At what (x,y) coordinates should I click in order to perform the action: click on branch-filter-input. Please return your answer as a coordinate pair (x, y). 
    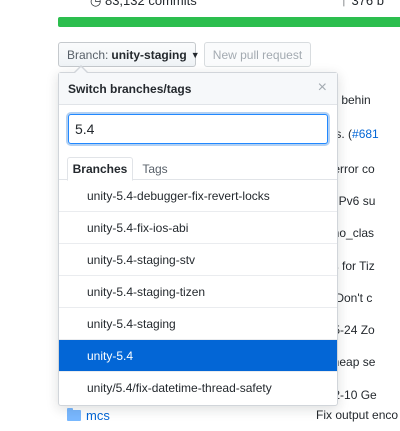
    Looking at the image, I should click on (198, 129).